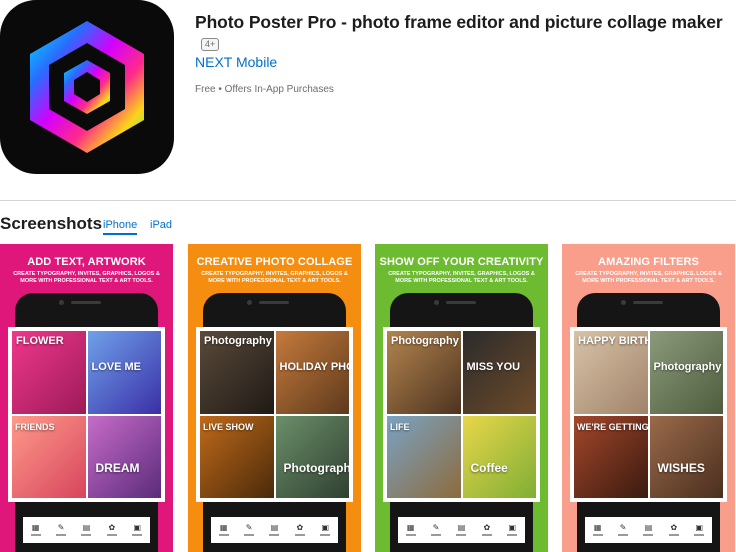  Describe the element at coordinates (228, 426) in the screenshot. I see `collage-caption: LIVE SHOW` at that location.